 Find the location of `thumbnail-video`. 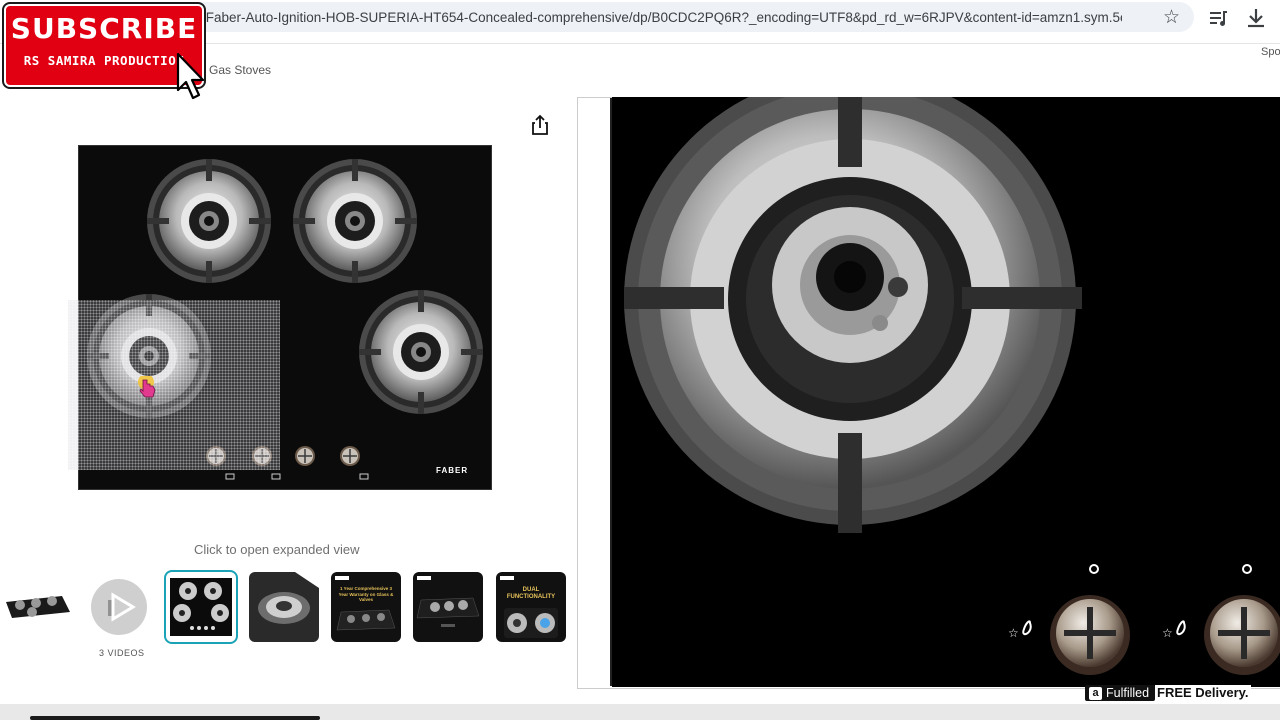

thumbnail-video is located at coordinates (119, 607).